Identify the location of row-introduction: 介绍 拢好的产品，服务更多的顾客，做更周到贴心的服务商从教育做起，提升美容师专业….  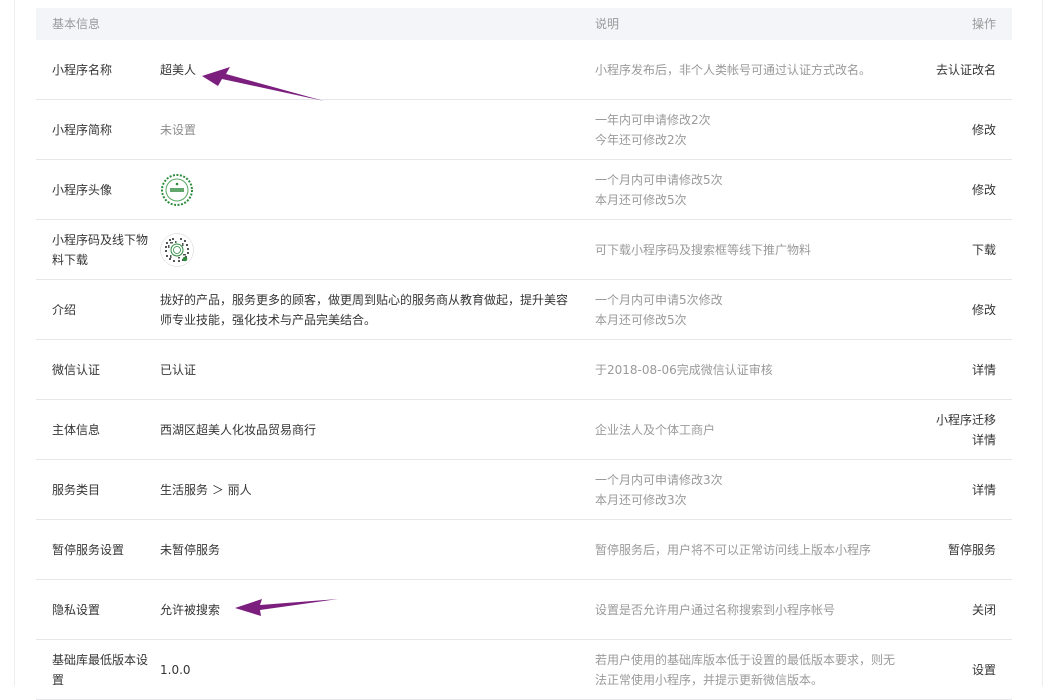
(524, 310).